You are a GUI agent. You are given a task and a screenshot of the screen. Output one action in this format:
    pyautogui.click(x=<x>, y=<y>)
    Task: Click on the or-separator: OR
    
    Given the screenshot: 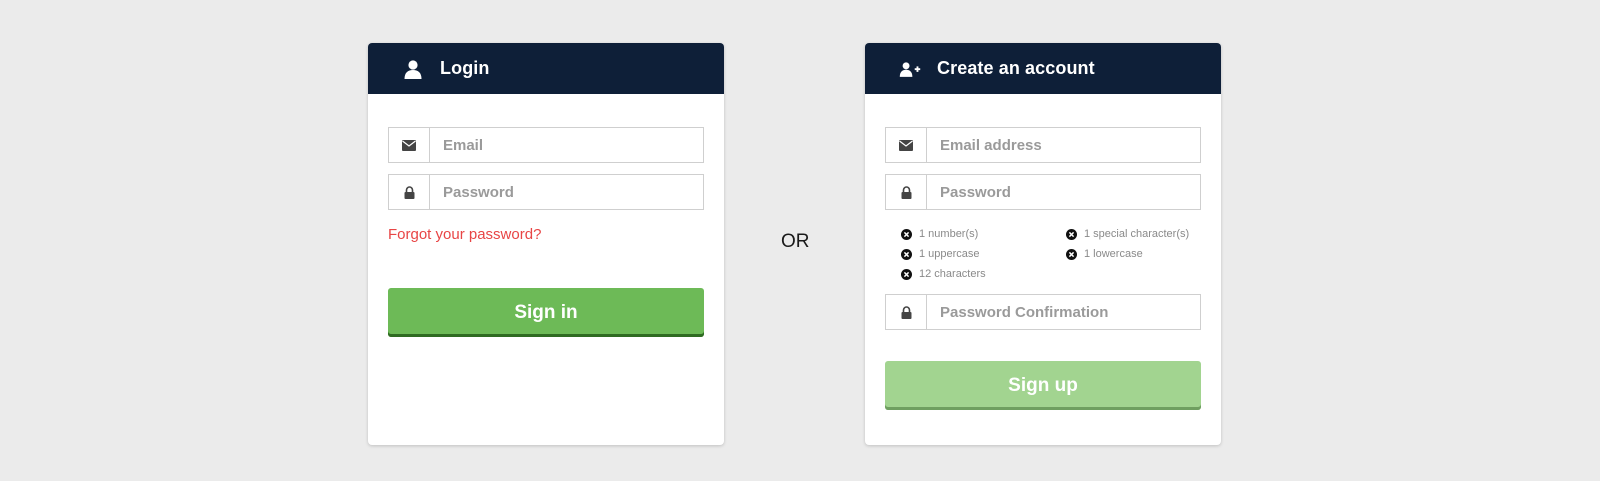 What is the action you would take?
    pyautogui.click(x=795, y=241)
    